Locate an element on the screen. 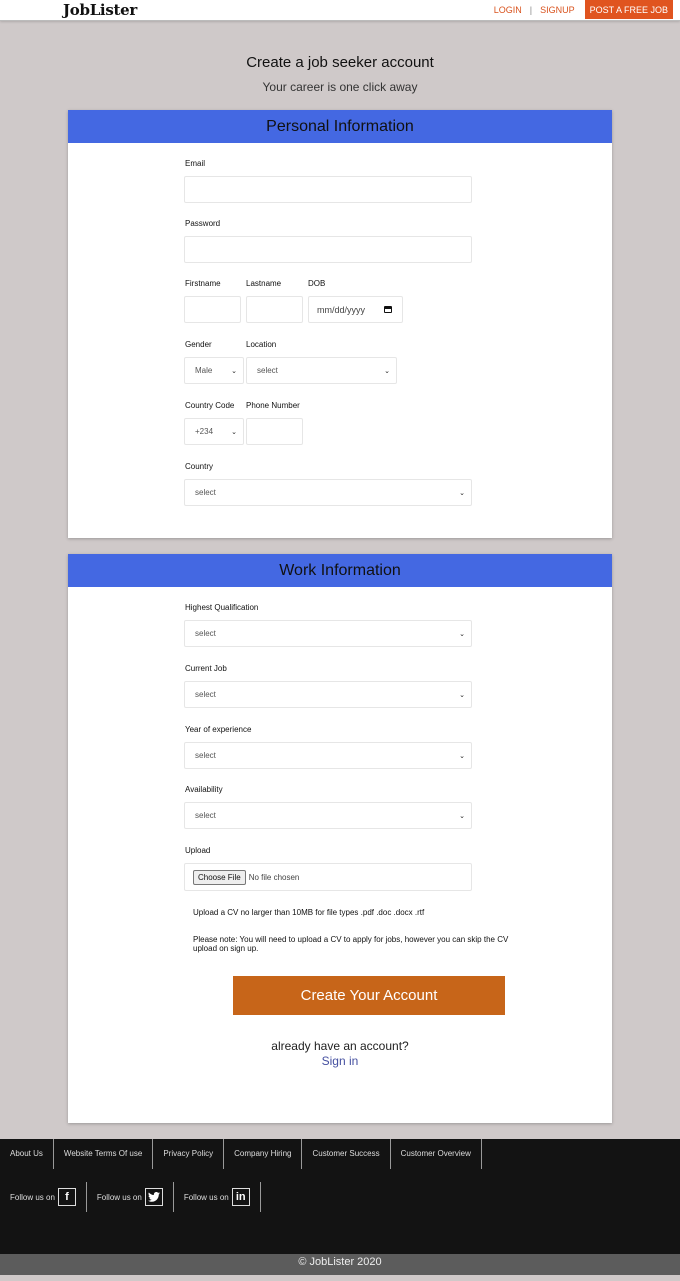  current-job-value: select is located at coordinates (205, 694).